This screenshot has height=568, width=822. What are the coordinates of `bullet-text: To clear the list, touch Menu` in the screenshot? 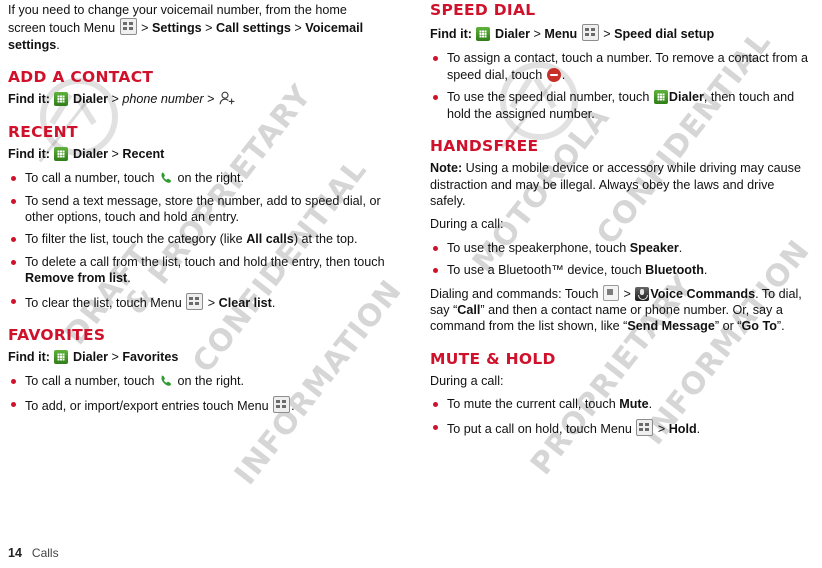 It's located at (105, 302).